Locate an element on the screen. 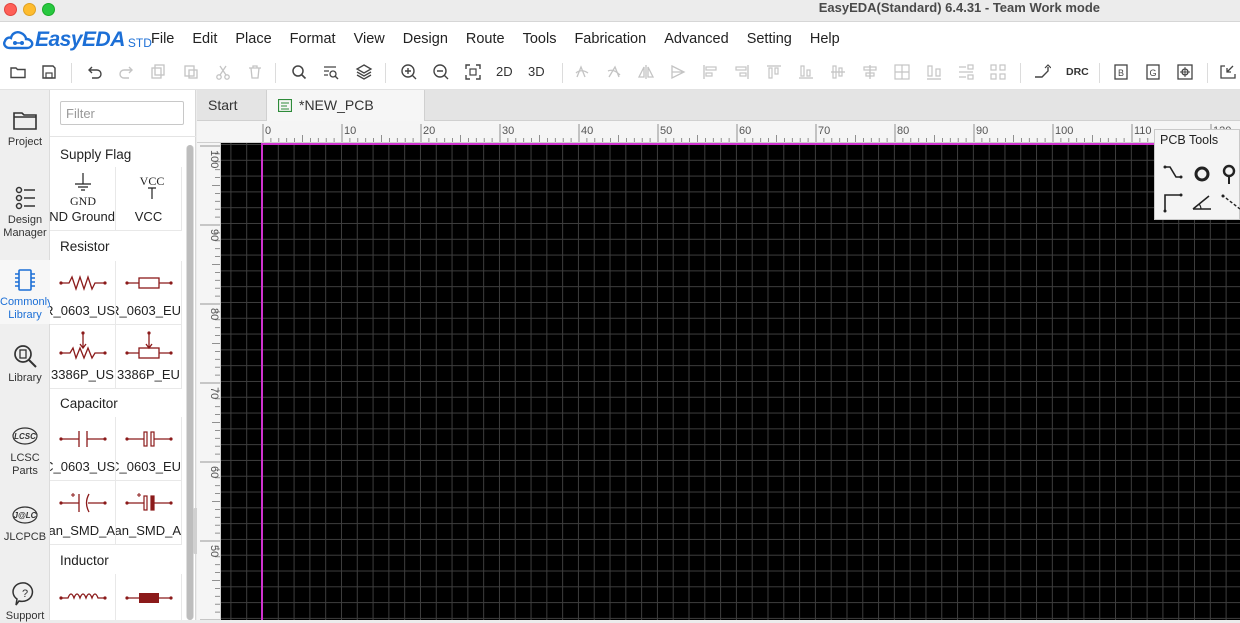 The width and height of the screenshot is (1240, 623). line-tool-icon is located at coordinates (1173, 202).